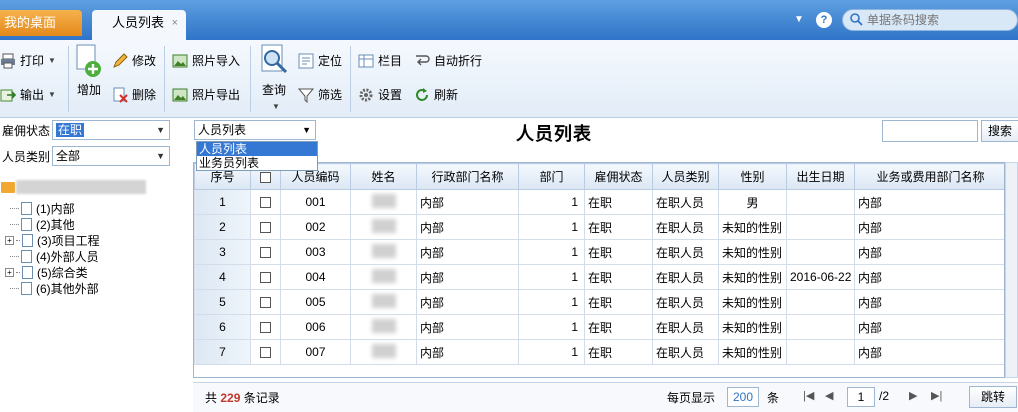 This screenshot has width=1018, height=412. I want to click on tree-item: + (3)项目工程, so click(52, 240).